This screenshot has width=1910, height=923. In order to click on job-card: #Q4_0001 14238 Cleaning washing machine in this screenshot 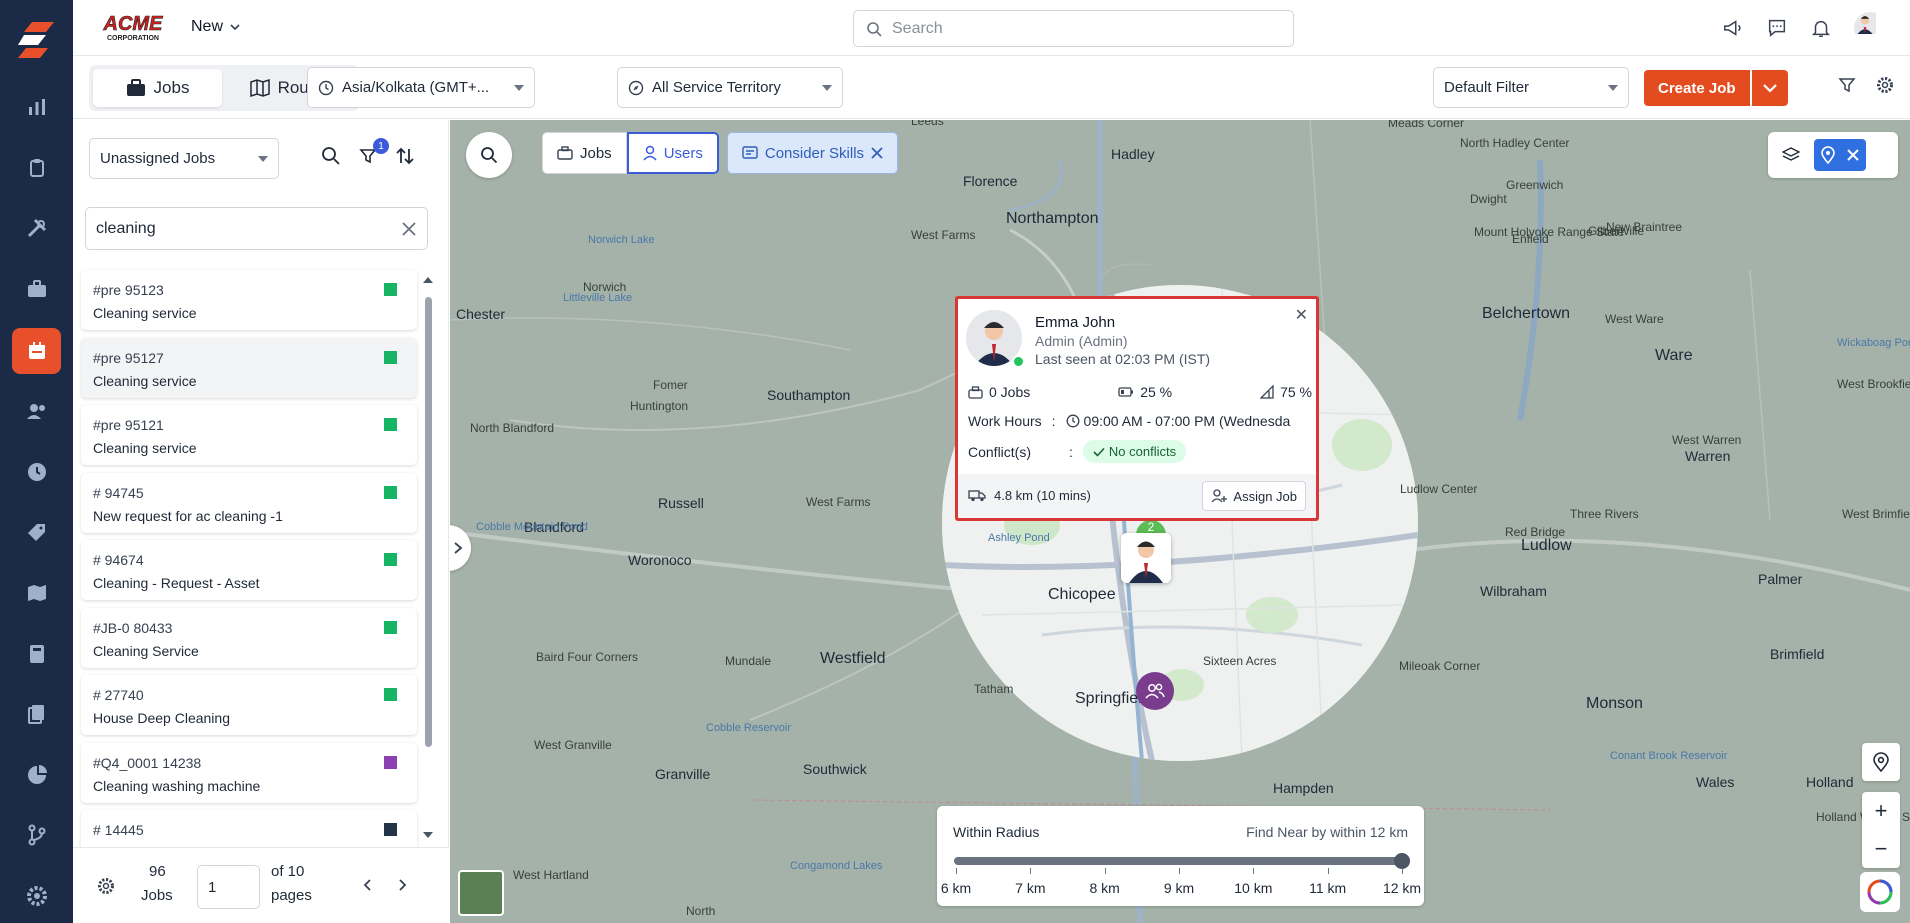, I will do `click(249, 772)`.